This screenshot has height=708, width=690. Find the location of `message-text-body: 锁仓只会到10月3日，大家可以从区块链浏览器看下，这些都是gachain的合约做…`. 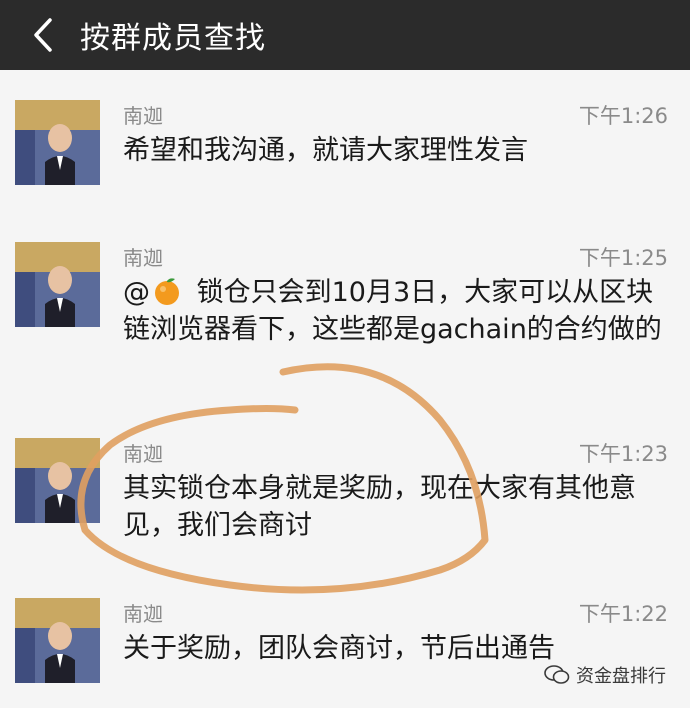

message-text-body: 锁仓只会到10月3日，大家可以从区块链浏览器看下，这些都是gachain的合约做… is located at coordinates (392, 311).